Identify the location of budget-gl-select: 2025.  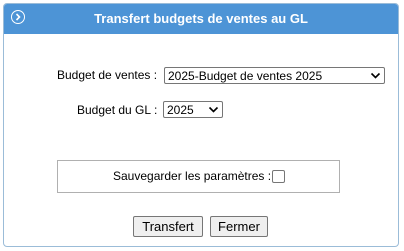
(193, 109).